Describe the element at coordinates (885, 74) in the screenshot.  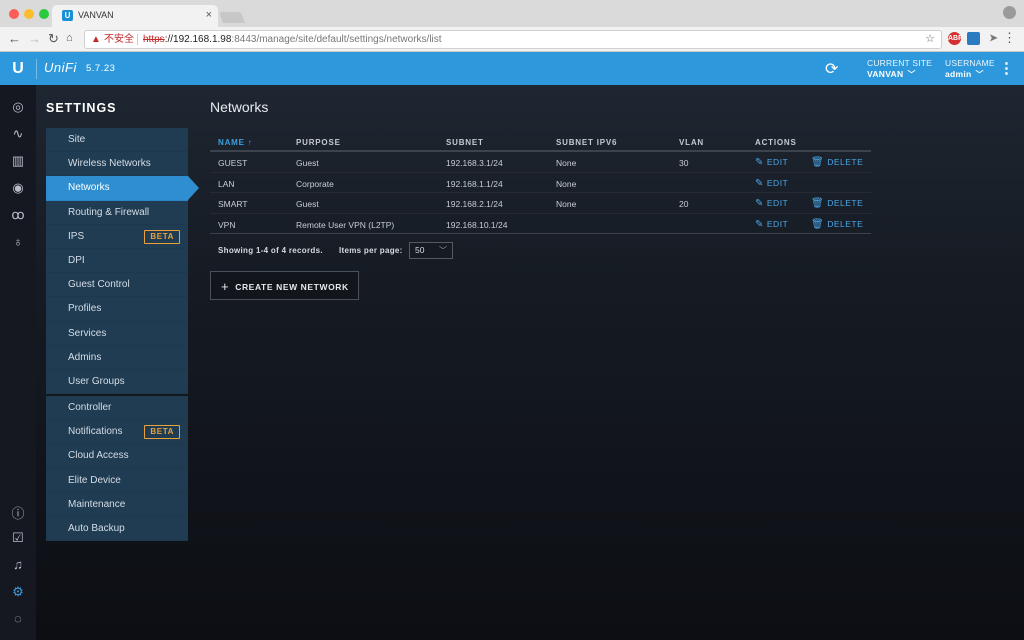
I see `current-site-value: VANVAN` at that location.